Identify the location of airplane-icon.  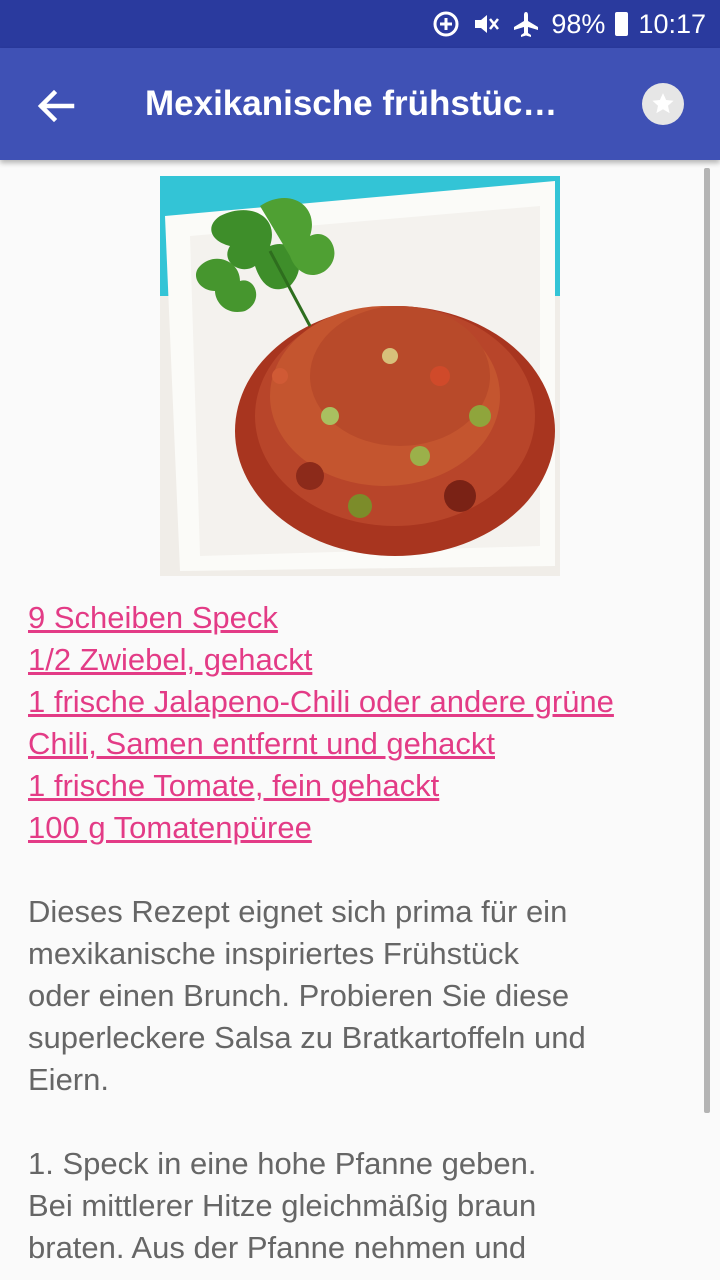
(526, 24).